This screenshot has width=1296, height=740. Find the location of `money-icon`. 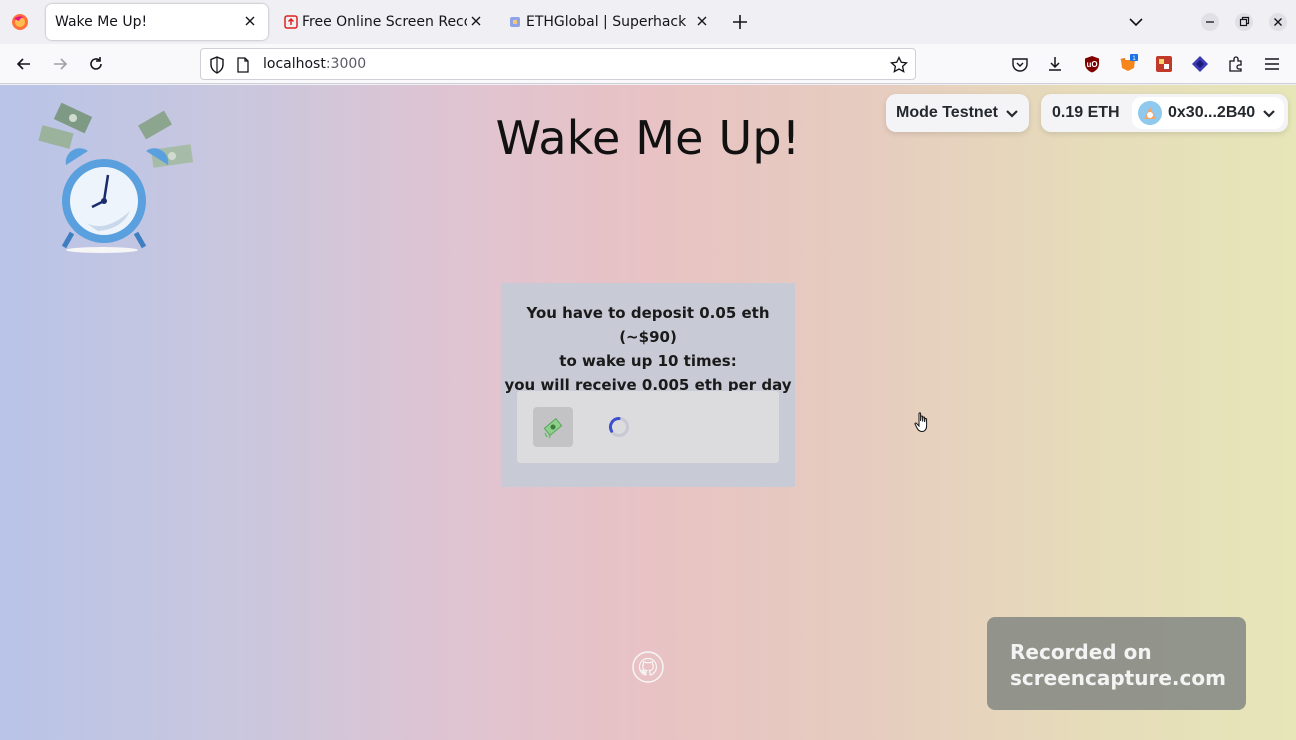

money-icon is located at coordinates (553, 428).